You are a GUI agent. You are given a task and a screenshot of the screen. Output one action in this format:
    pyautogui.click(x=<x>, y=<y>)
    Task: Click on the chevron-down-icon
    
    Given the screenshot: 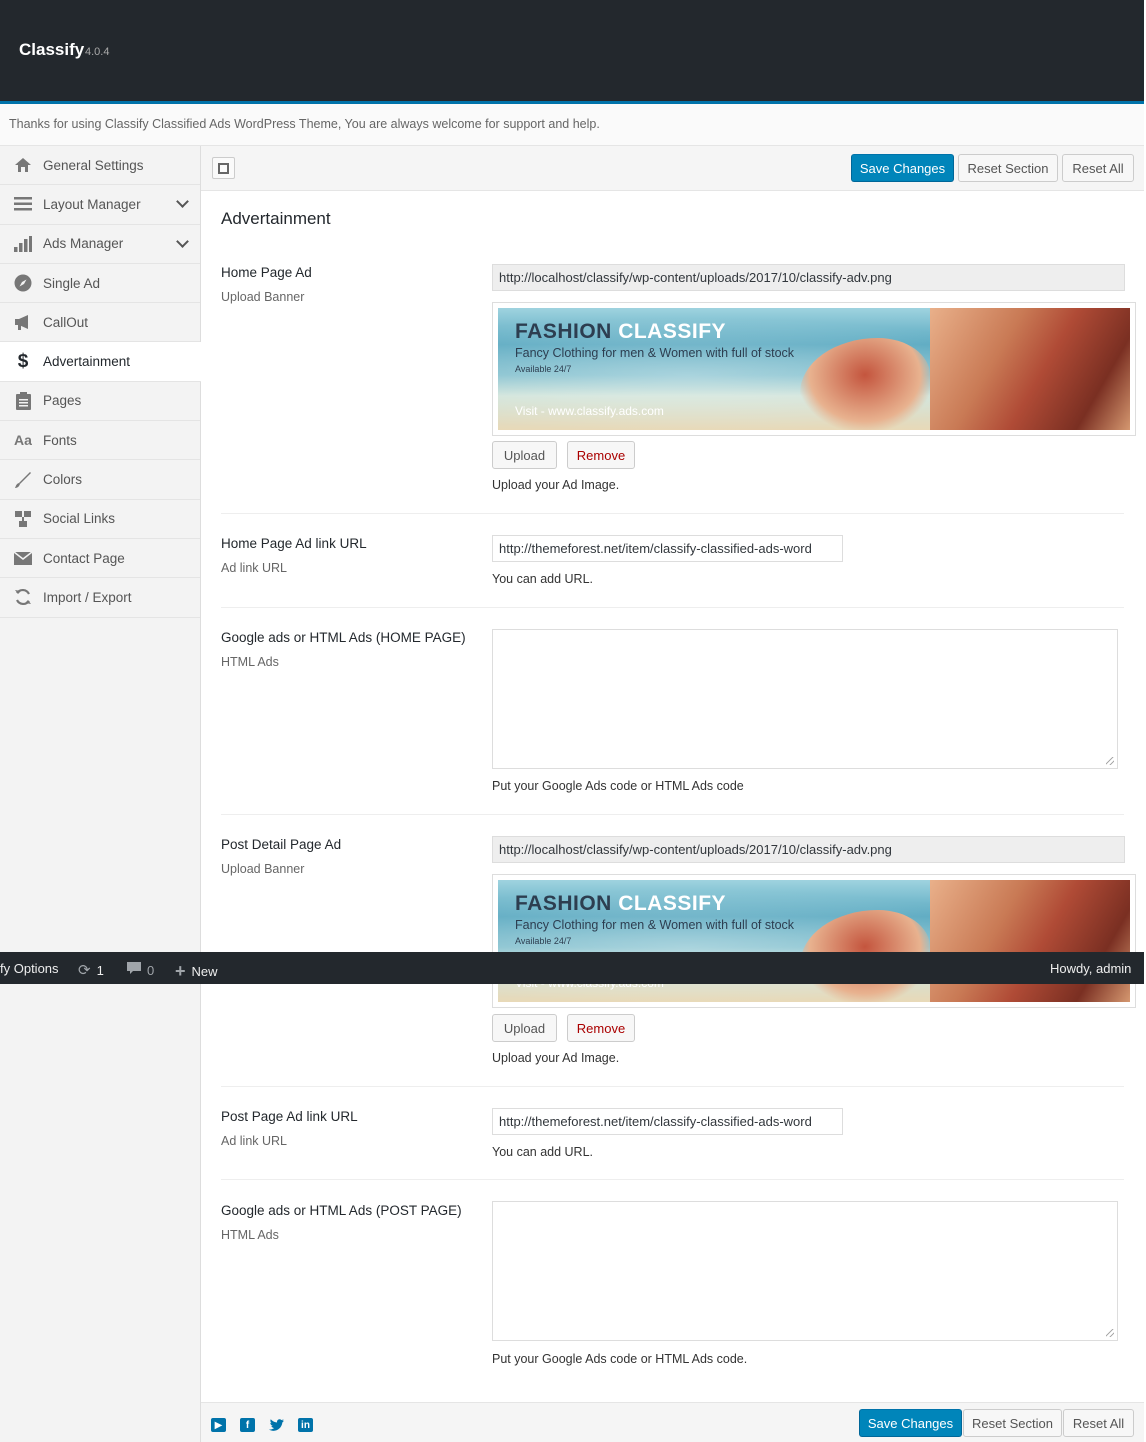 What is the action you would take?
    pyautogui.click(x=182, y=241)
    